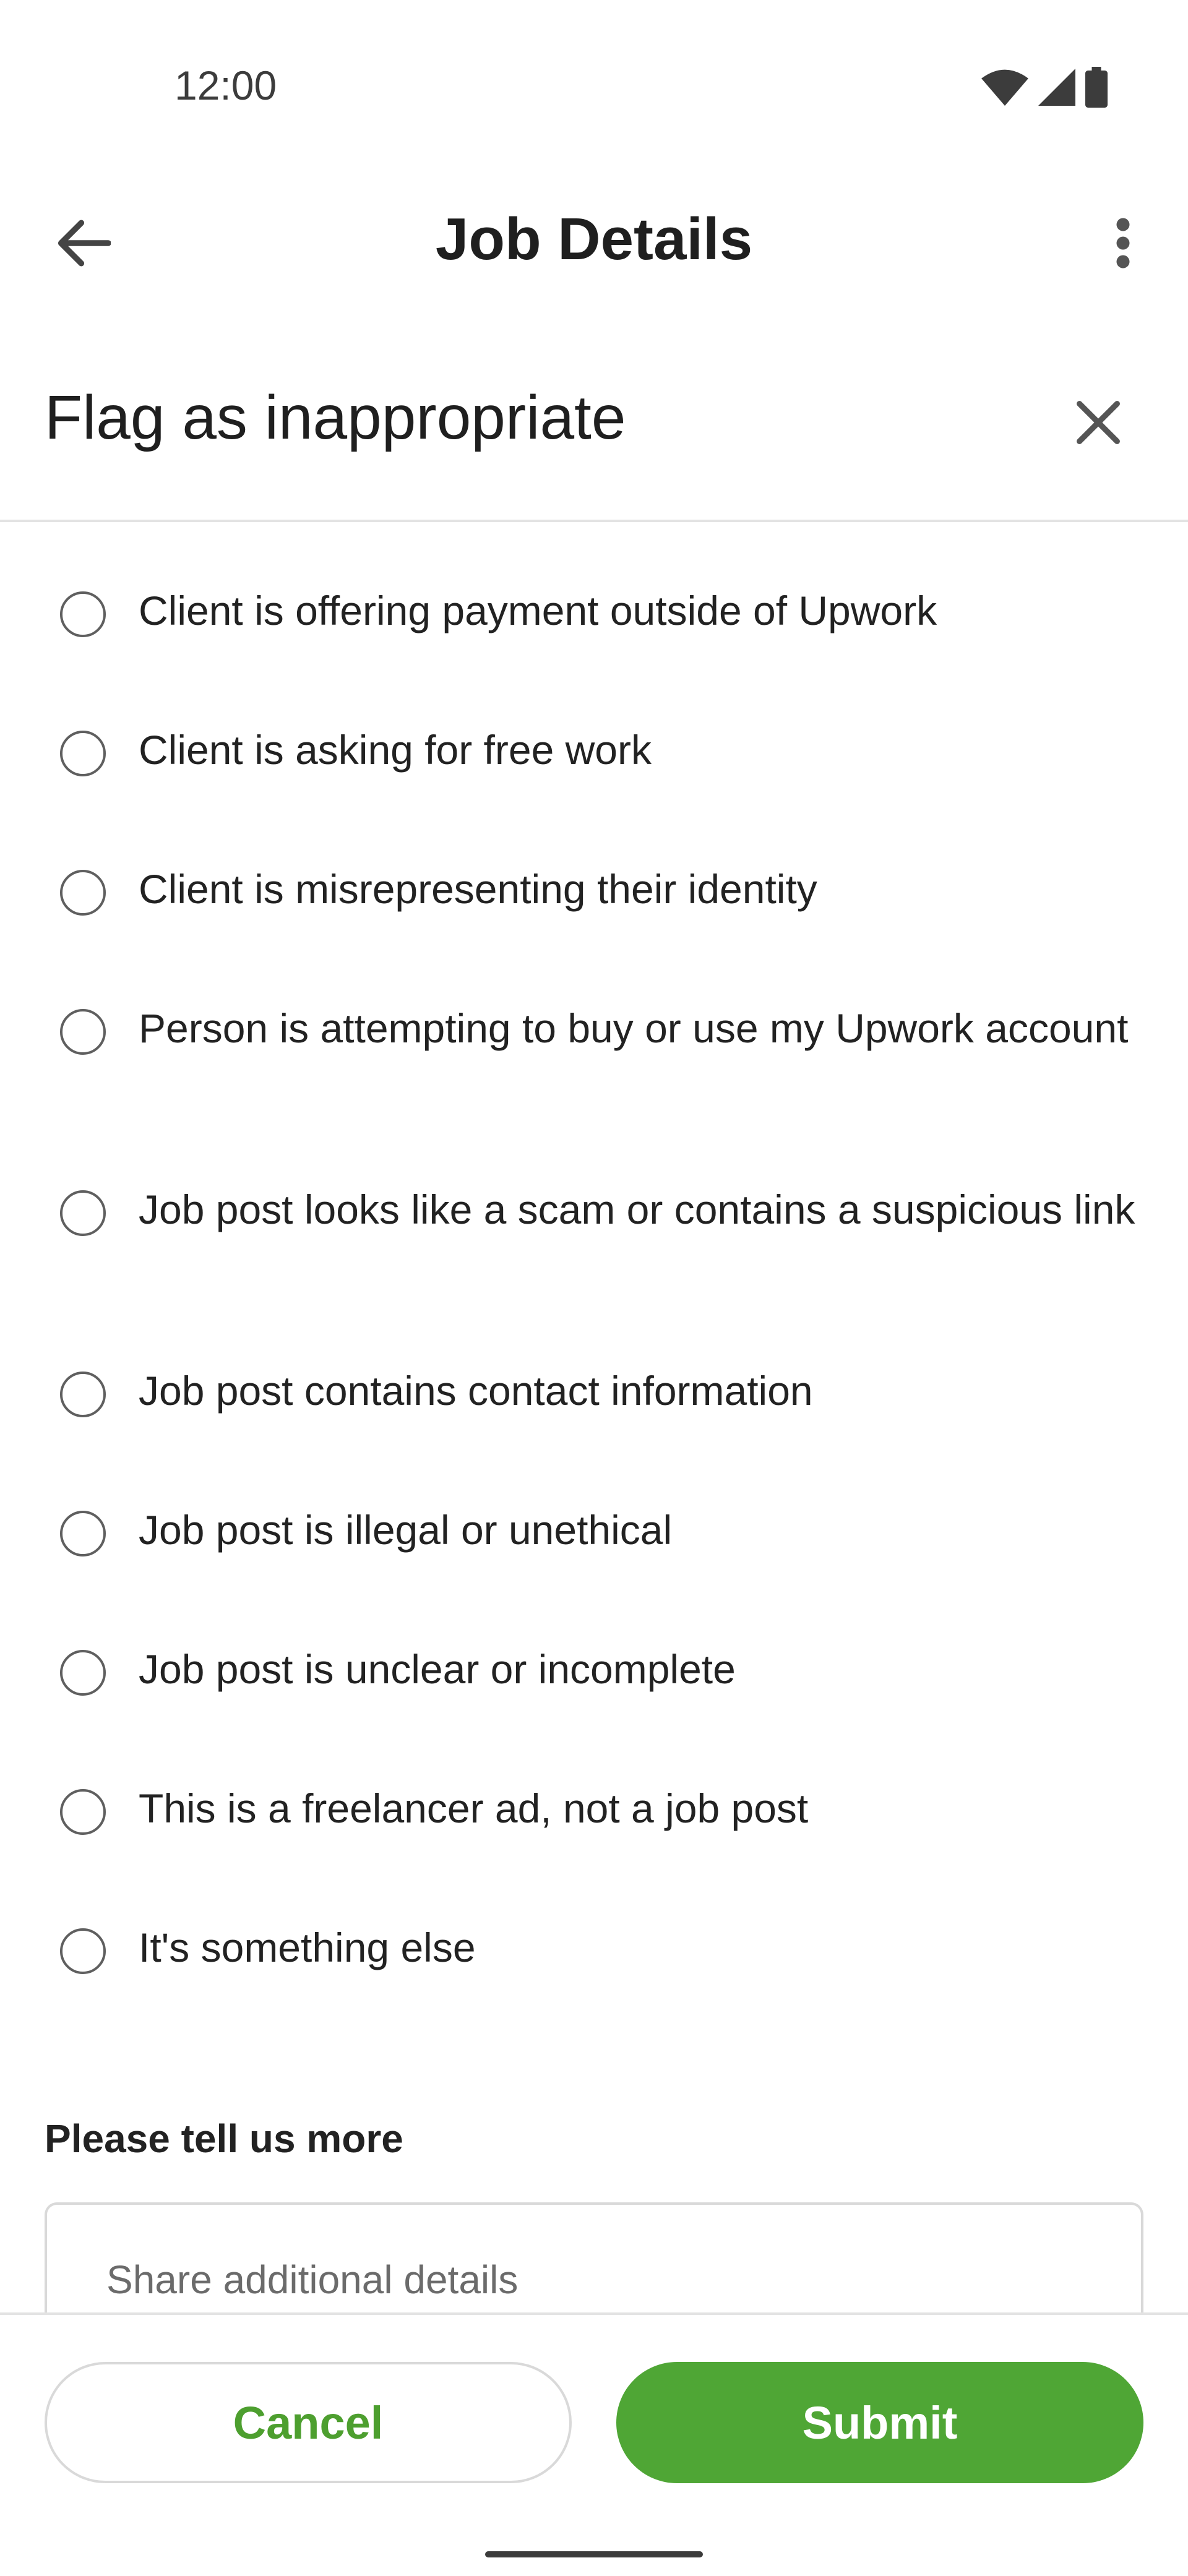 The image size is (1188, 2576). Describe the element at coordinates (335, 418) in the screenshot. I see `sheet-title: Flag as inappropriate` at that location.